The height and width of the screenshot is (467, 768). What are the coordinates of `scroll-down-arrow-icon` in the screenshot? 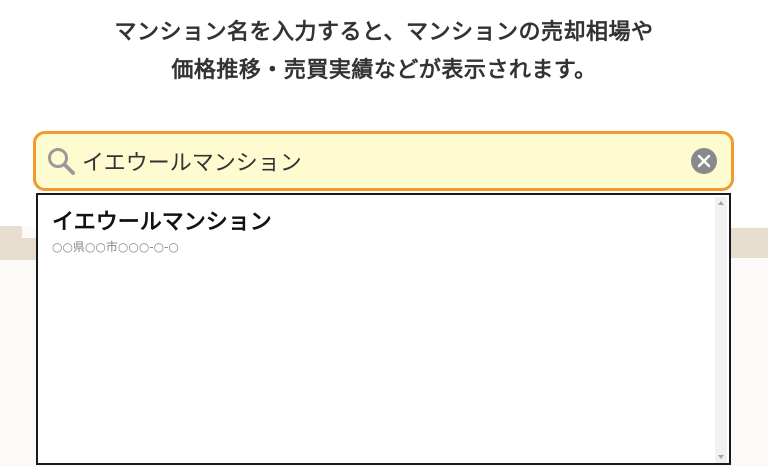 It's located at (721, 457).